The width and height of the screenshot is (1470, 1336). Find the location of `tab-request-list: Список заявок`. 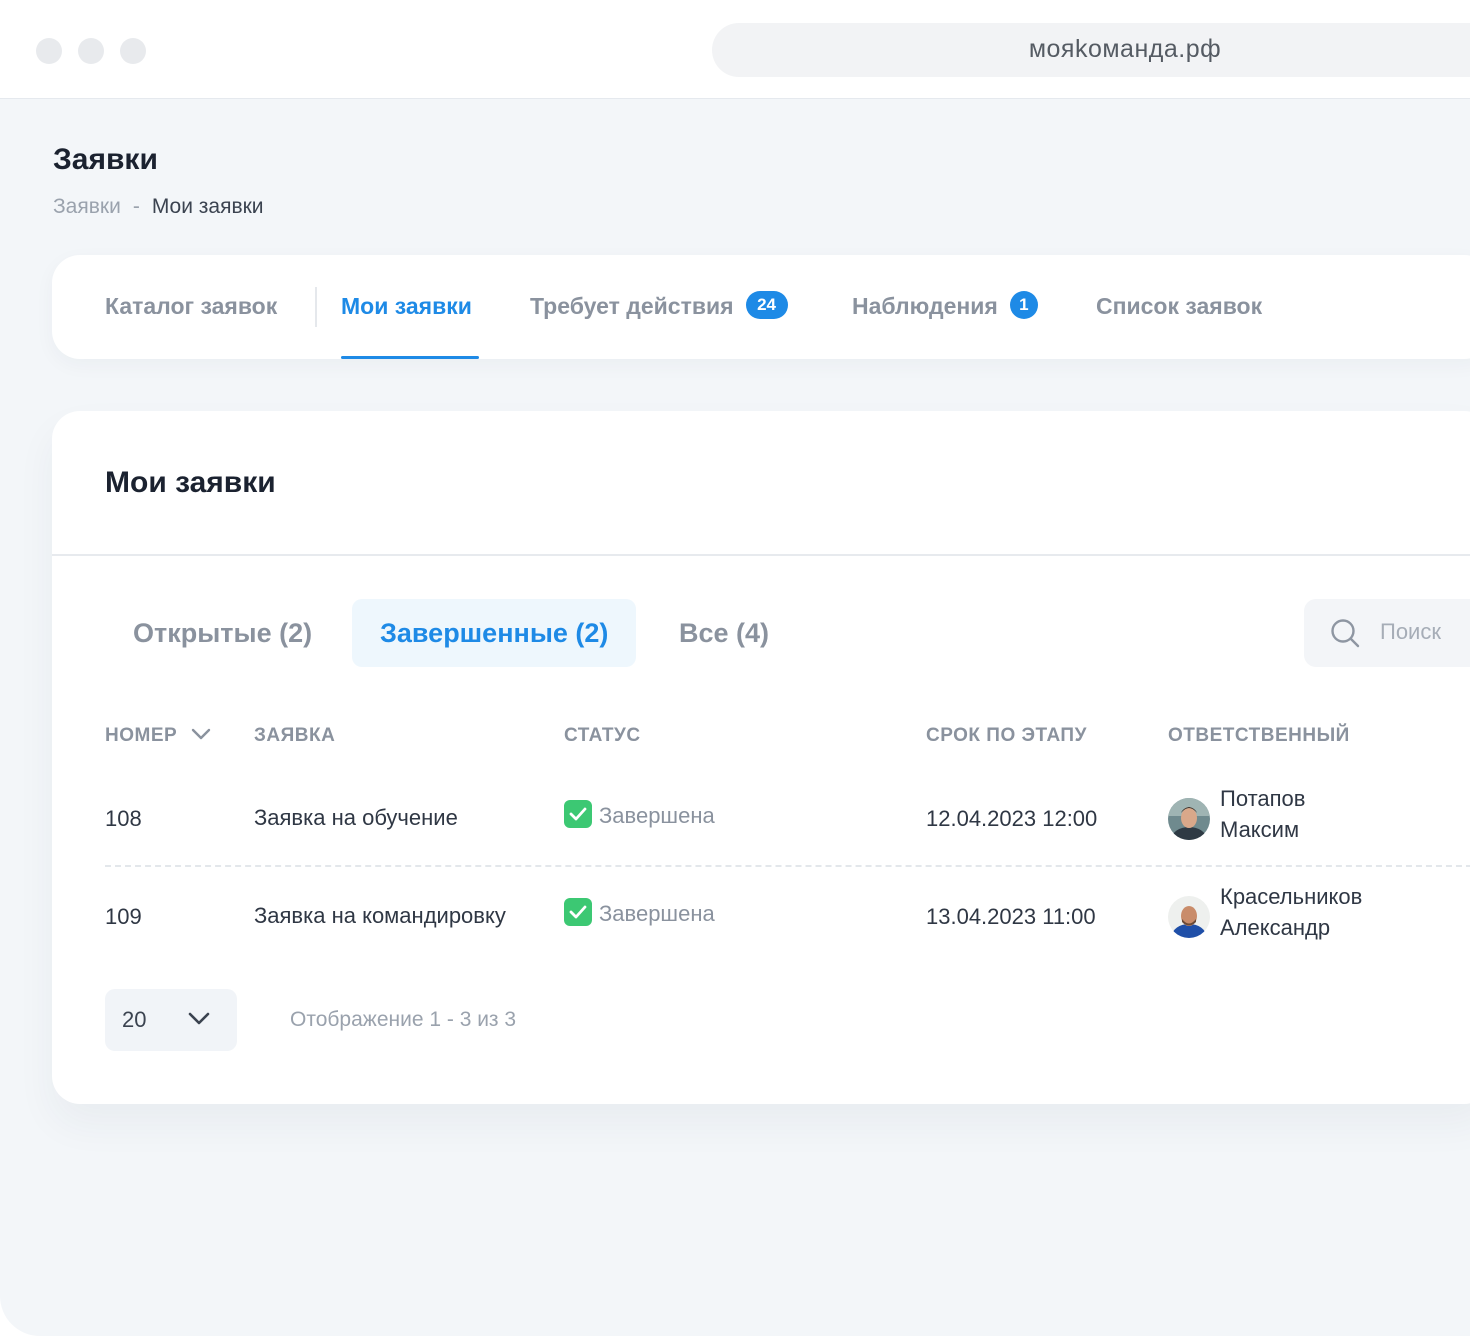

tab-request-list: Список заявок is located at coordinates (1179, 306).